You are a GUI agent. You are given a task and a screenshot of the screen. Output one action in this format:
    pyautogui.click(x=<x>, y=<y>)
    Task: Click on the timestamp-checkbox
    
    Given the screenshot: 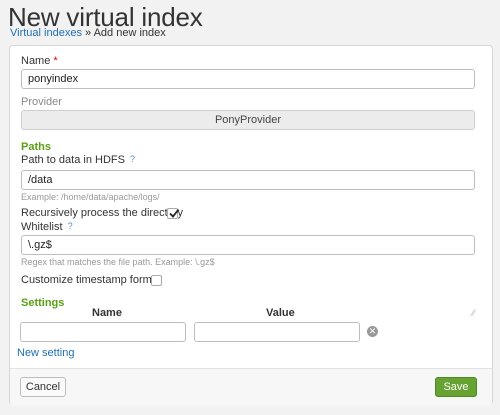 What is the action you would take?
    pyautogui.click(x=156, y=280)
    